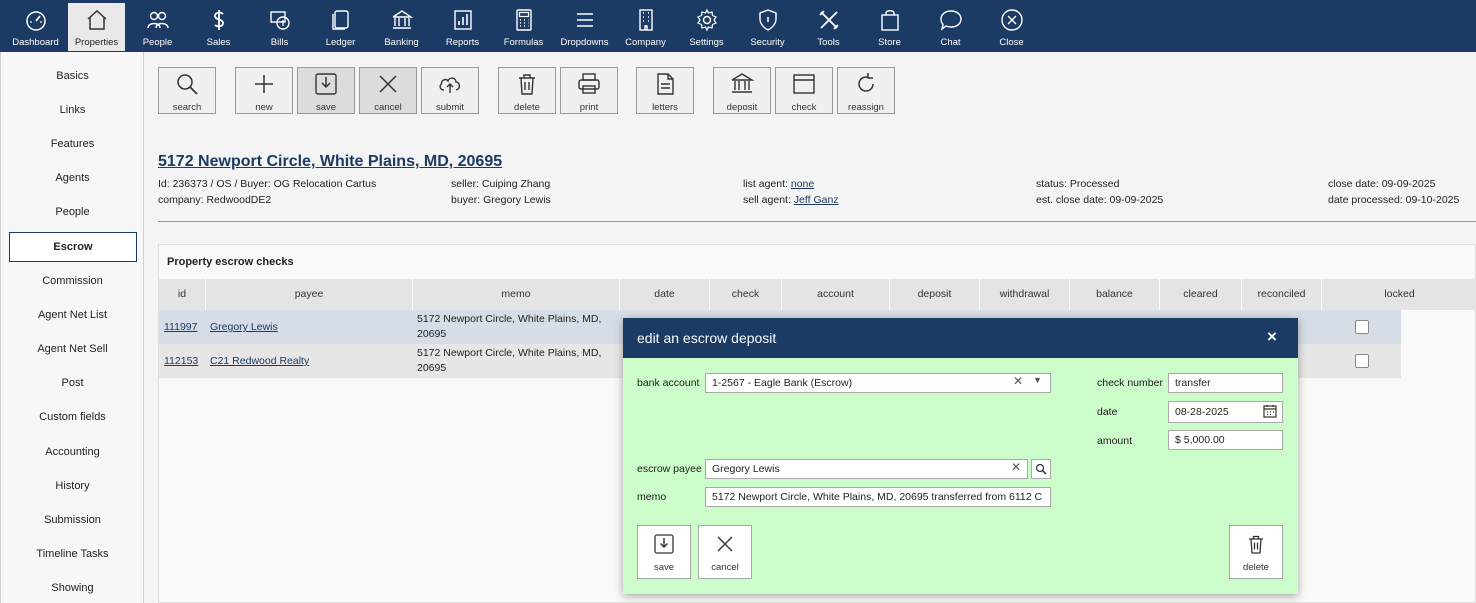  I want to click on dashboard-icon, so click(35, 21).